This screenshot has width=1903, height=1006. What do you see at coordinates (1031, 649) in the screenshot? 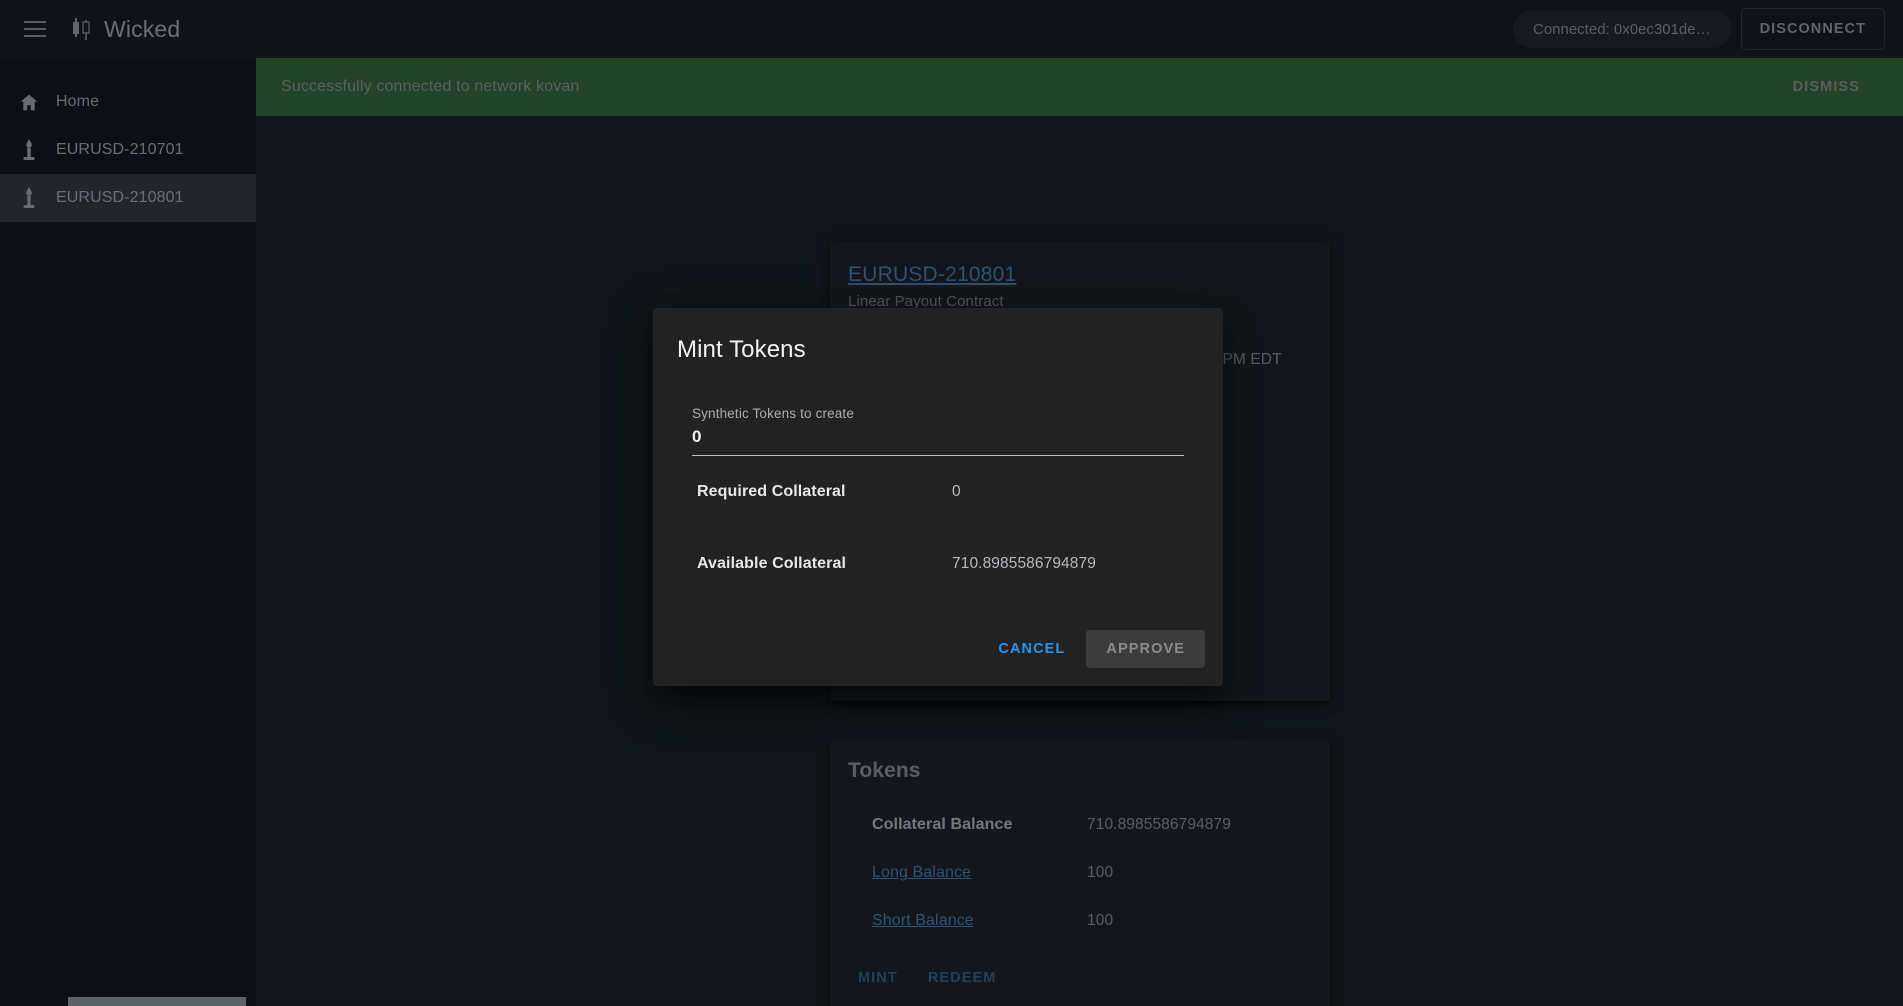
I see `cancel-button: CANCEL` at bounding box center [1031, 649].